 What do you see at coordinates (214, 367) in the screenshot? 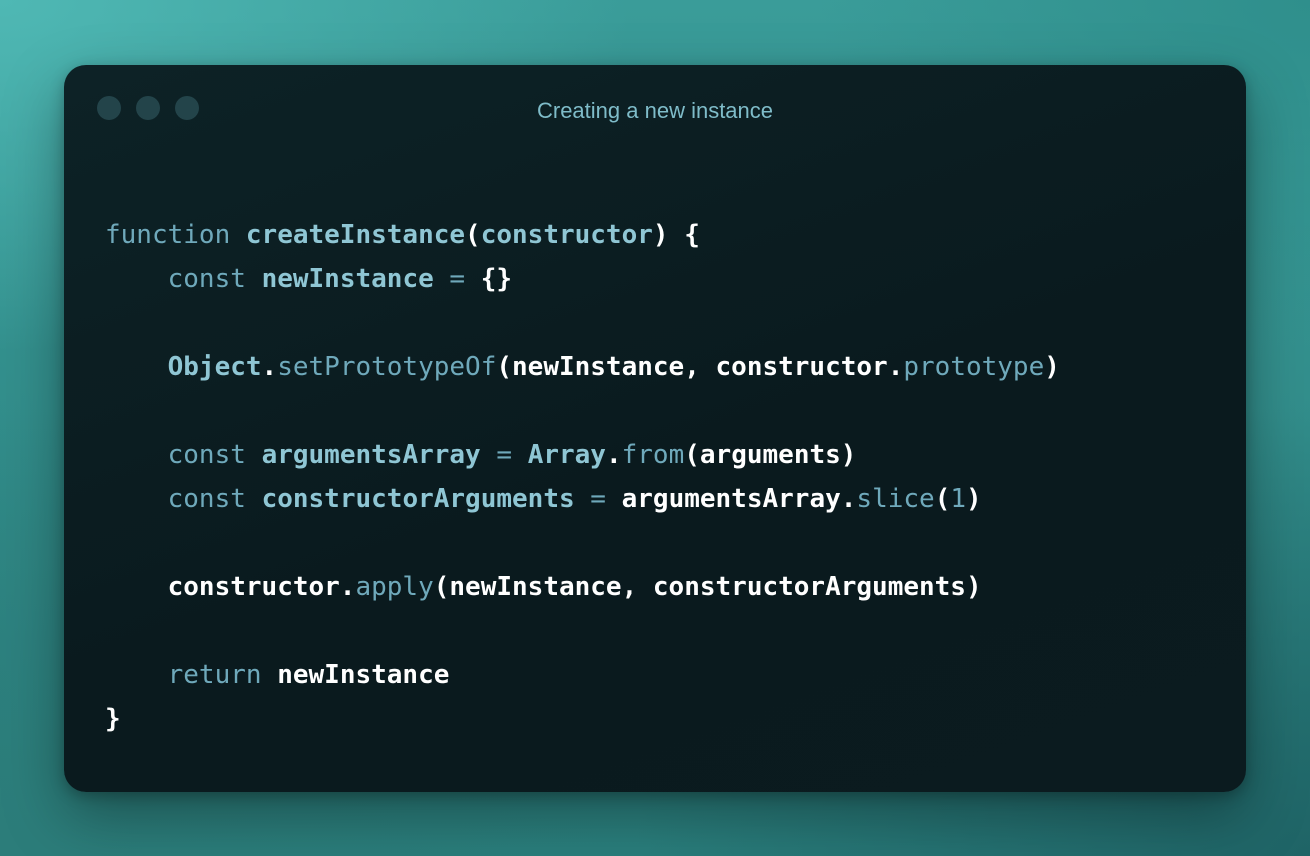
I see `object-name: Object` at bounding box center [214, 367].